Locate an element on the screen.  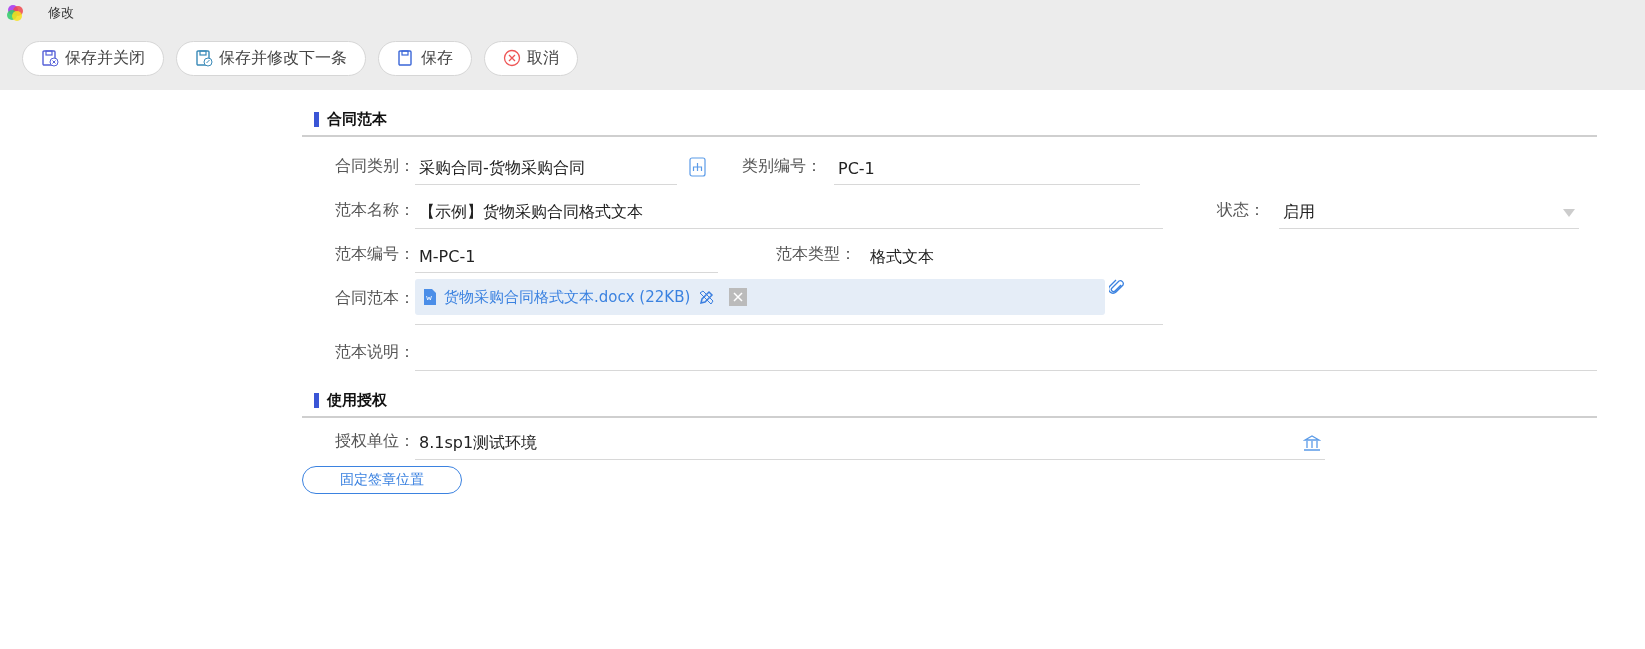
input-field: 采购合同-货物采购合同 is located at coordinates (546, 169).